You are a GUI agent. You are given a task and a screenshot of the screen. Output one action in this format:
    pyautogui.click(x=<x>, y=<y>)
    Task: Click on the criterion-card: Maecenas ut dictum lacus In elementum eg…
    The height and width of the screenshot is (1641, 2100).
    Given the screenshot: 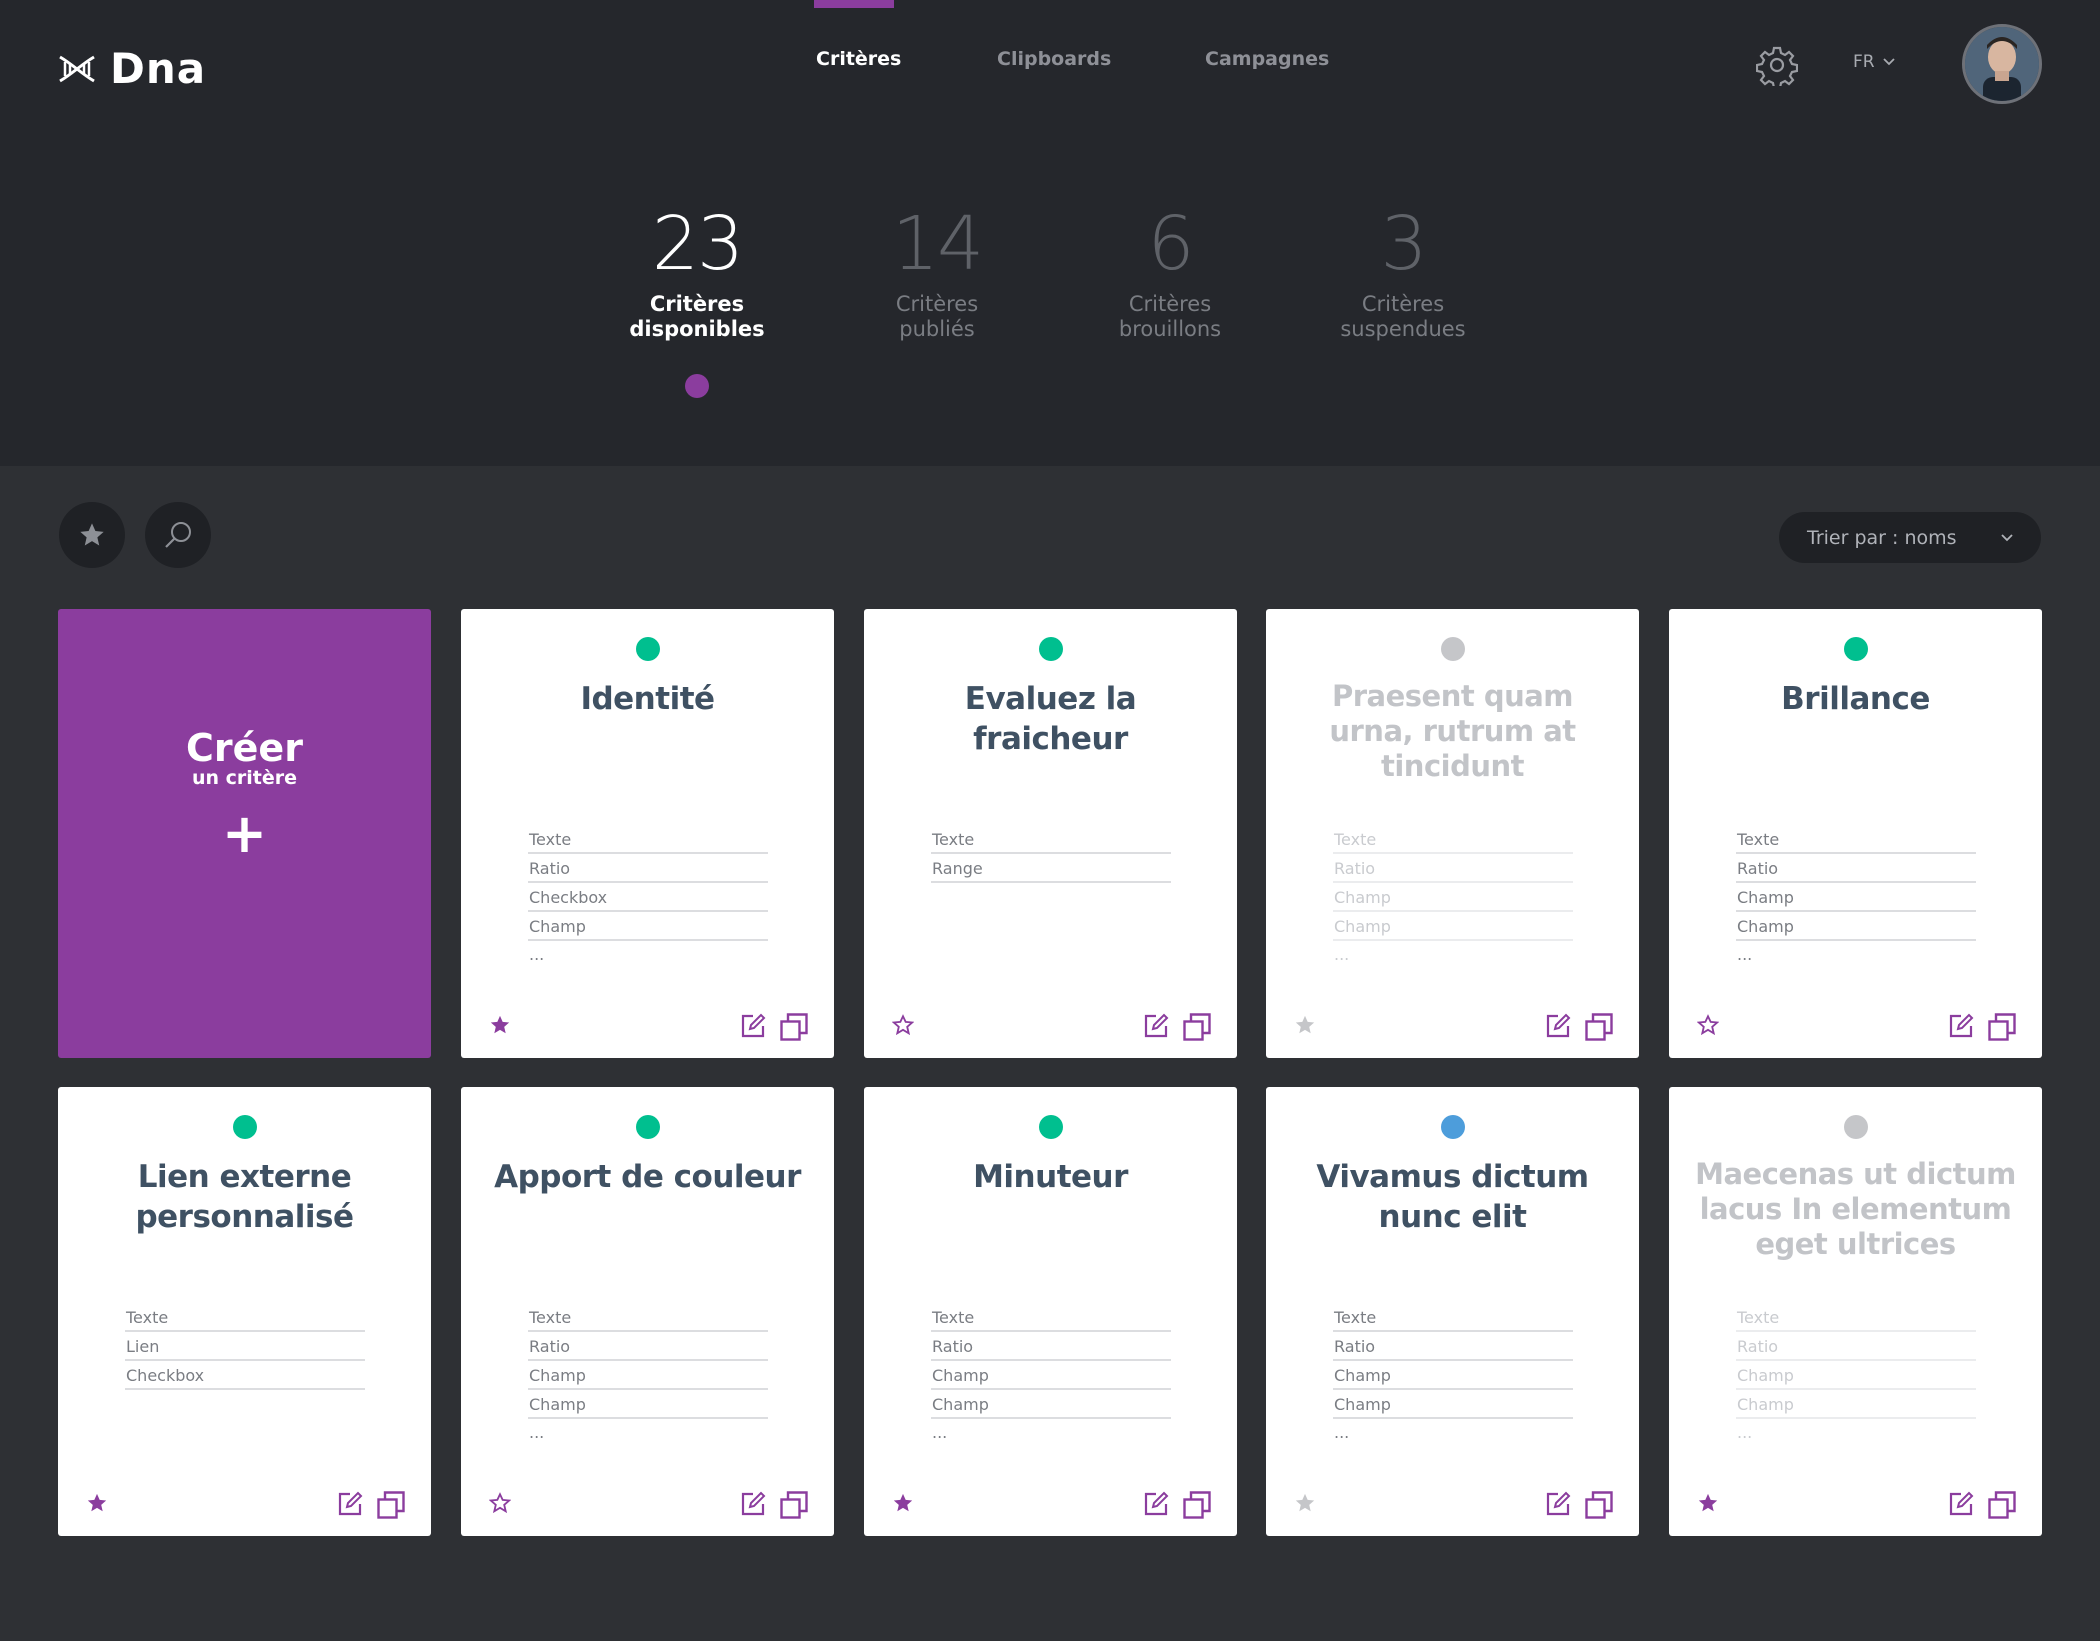 What is the action you would take?
    pyautogui.click(x=1855, y=1311)
    